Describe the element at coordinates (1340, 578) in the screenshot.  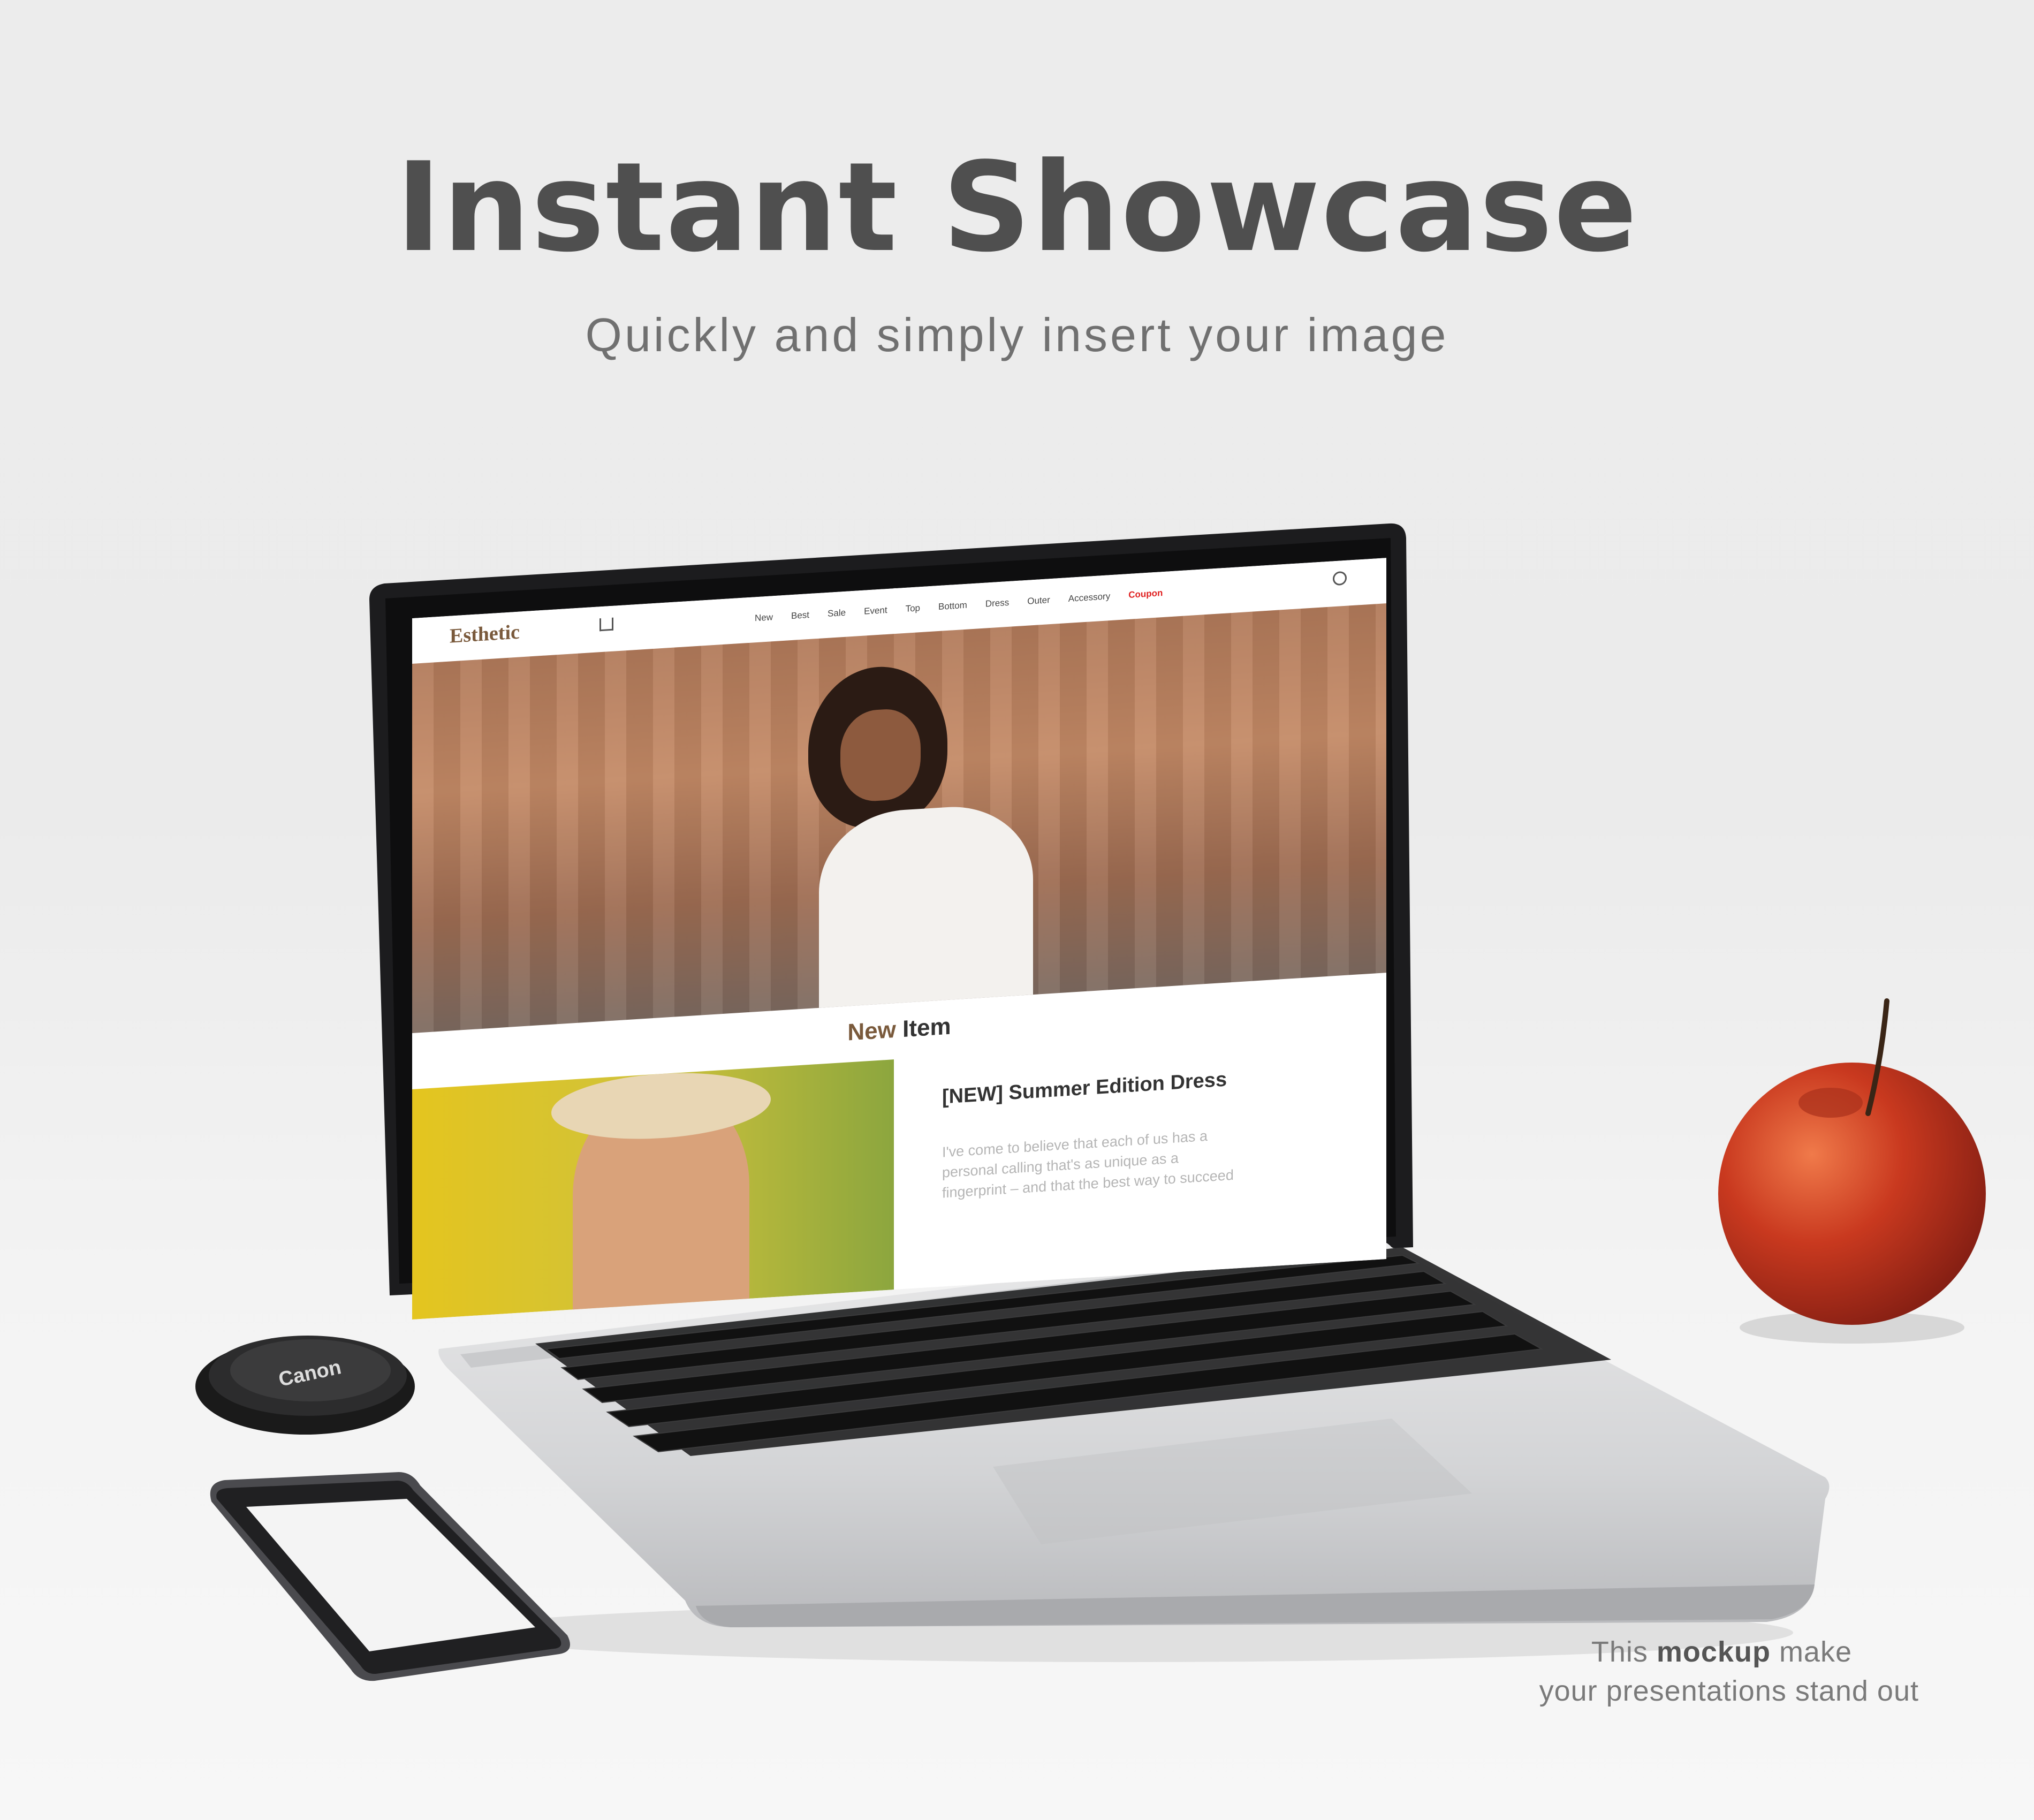
I see `search-icon` at that location.